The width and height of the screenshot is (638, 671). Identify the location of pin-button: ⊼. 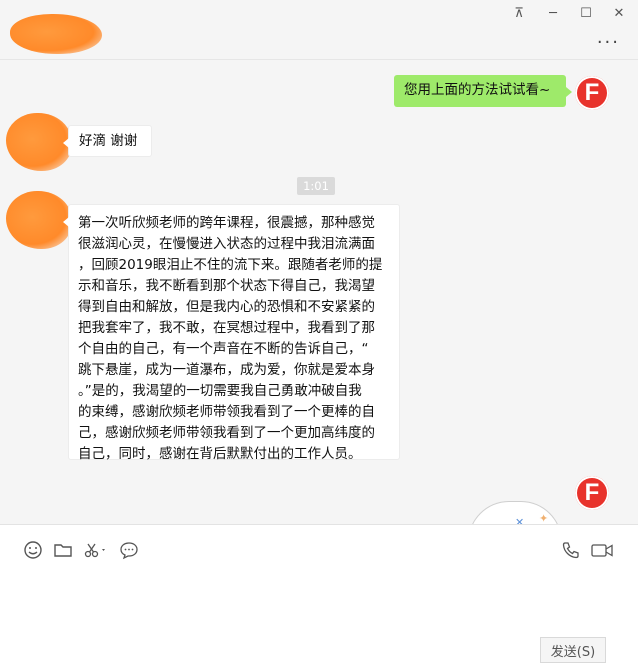
(519, 13).